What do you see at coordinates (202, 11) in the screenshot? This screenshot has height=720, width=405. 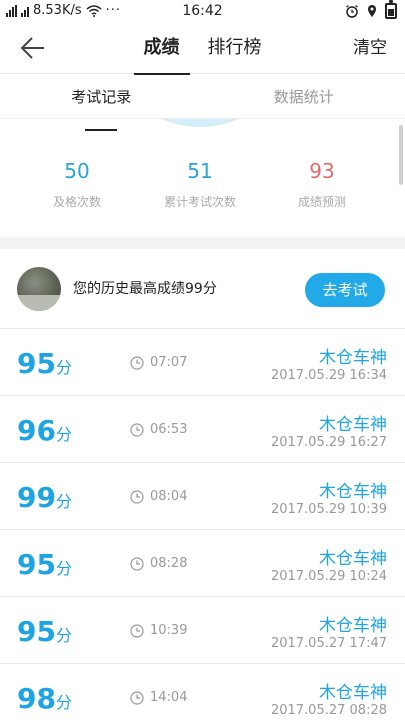 I see `status-bar: 8.53K/s ··· 16:42` at bounding box center [202, 11].